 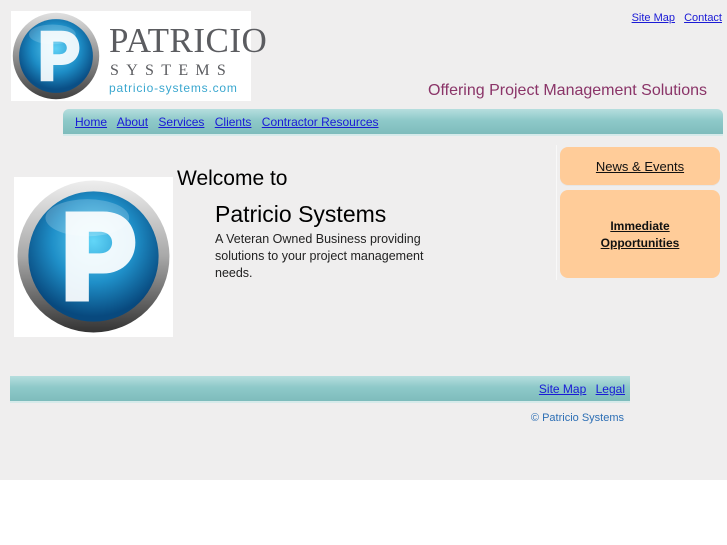 I want to click on p-logo-icon, so click(x=56, y=56).